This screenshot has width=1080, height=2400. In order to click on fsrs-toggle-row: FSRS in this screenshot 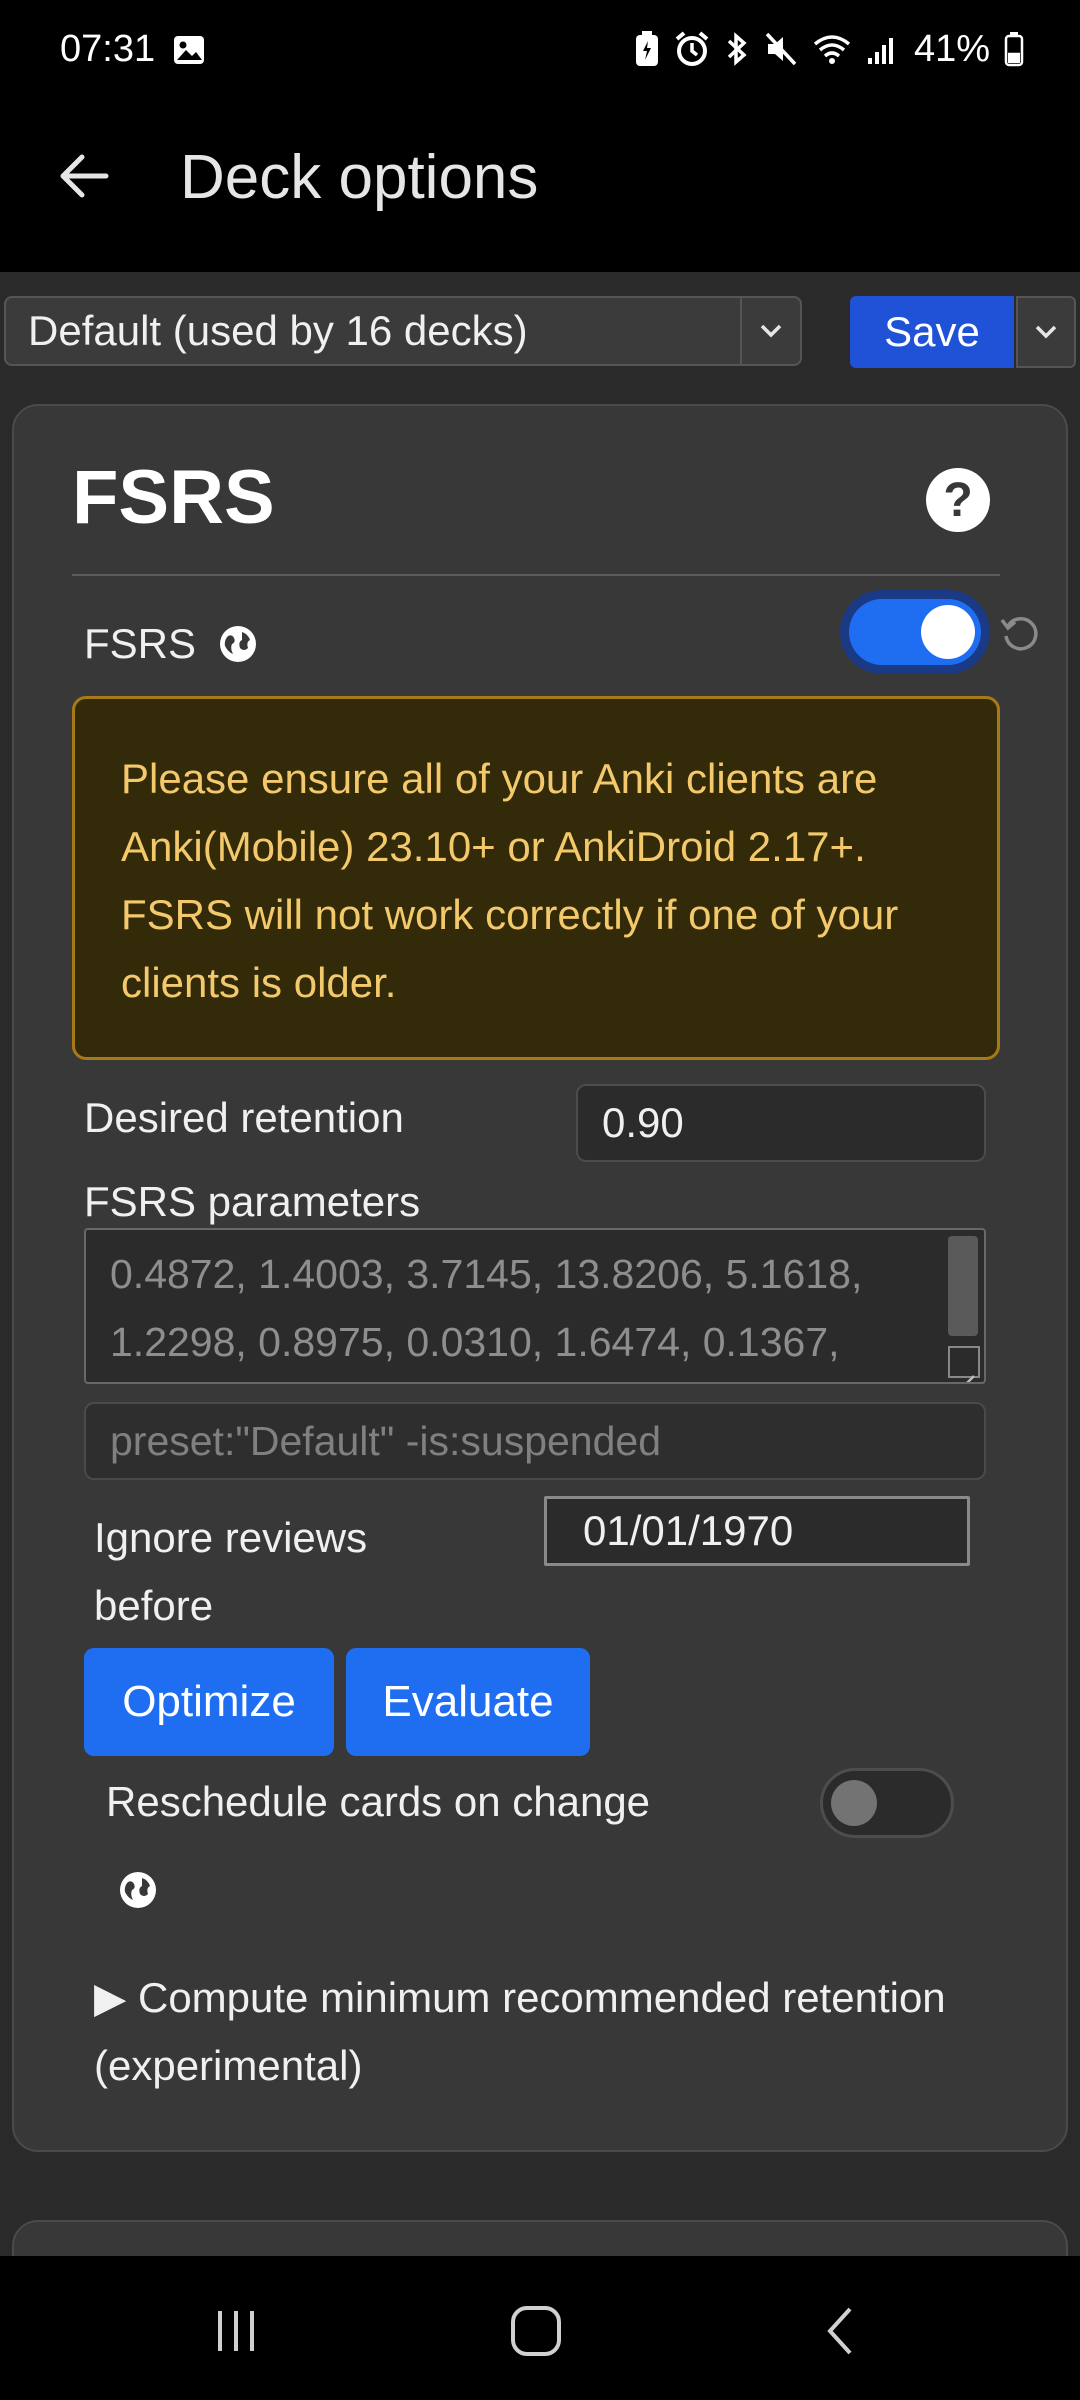, I will do `click(171, 644)`.